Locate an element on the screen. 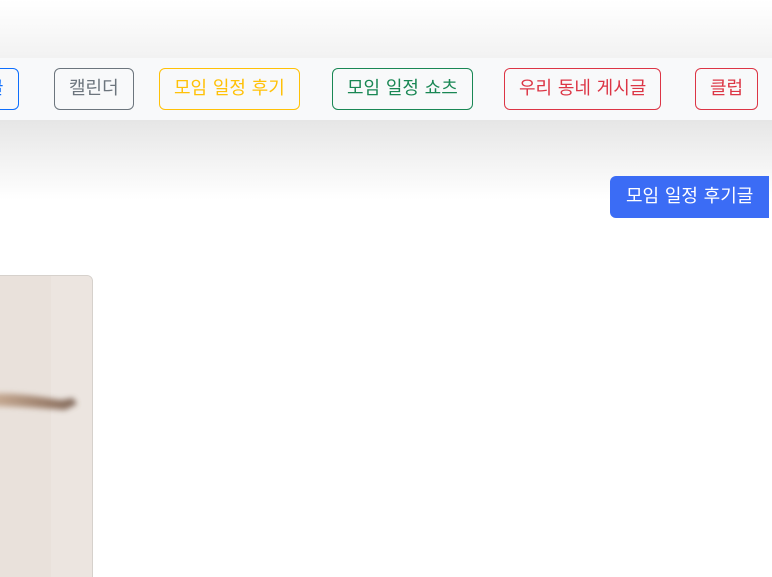 The height and width of the screenshot is (577, 772). nav-button-meetup-shorts: 모임 일정 쇼츠 is located at coordinates (402, 89).